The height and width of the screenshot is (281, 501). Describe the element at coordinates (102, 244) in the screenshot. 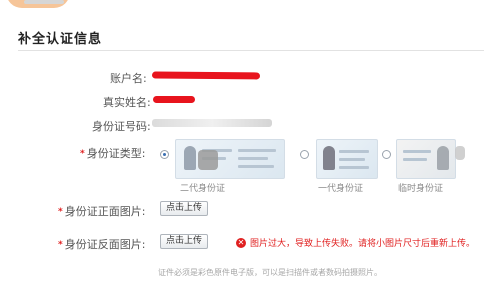

I see `id-back-label: * 身份证反面图片:` at that location.